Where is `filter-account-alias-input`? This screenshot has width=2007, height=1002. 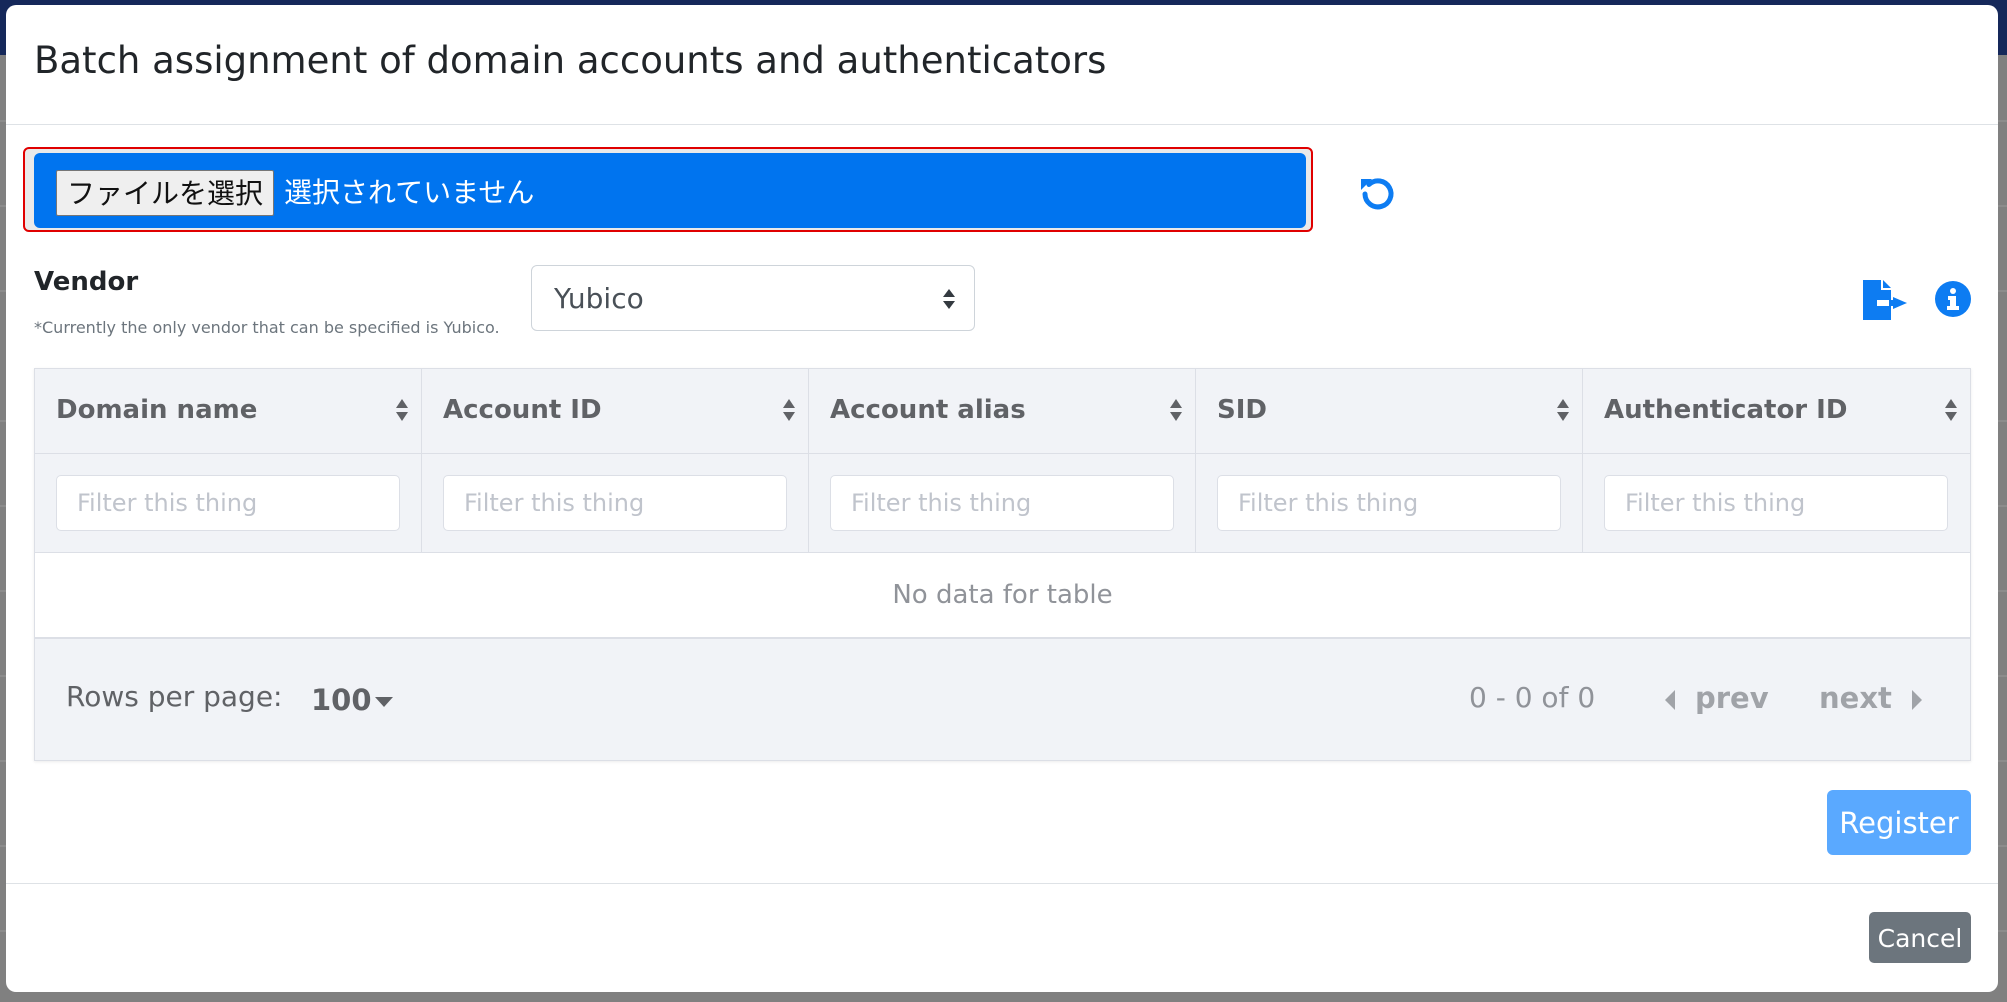
filter-account-alias-input is located at coordinates (1002, 503).